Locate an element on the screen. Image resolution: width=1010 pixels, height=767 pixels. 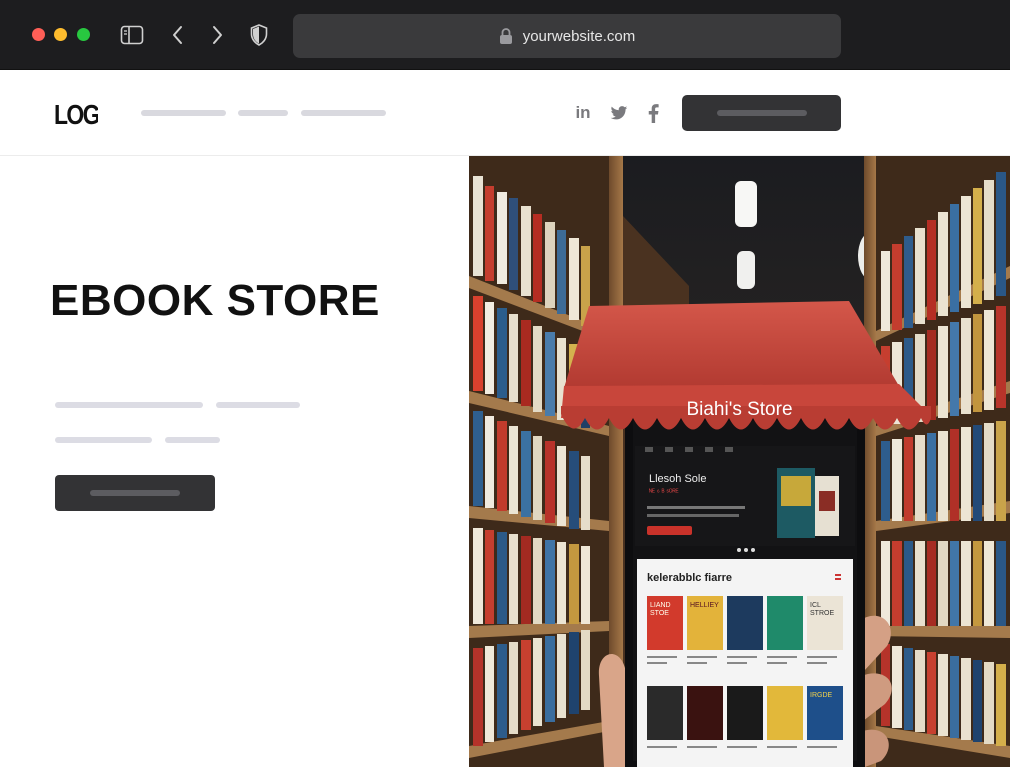
url-text: yourwebsite.com is located at coordinates (579, 36).